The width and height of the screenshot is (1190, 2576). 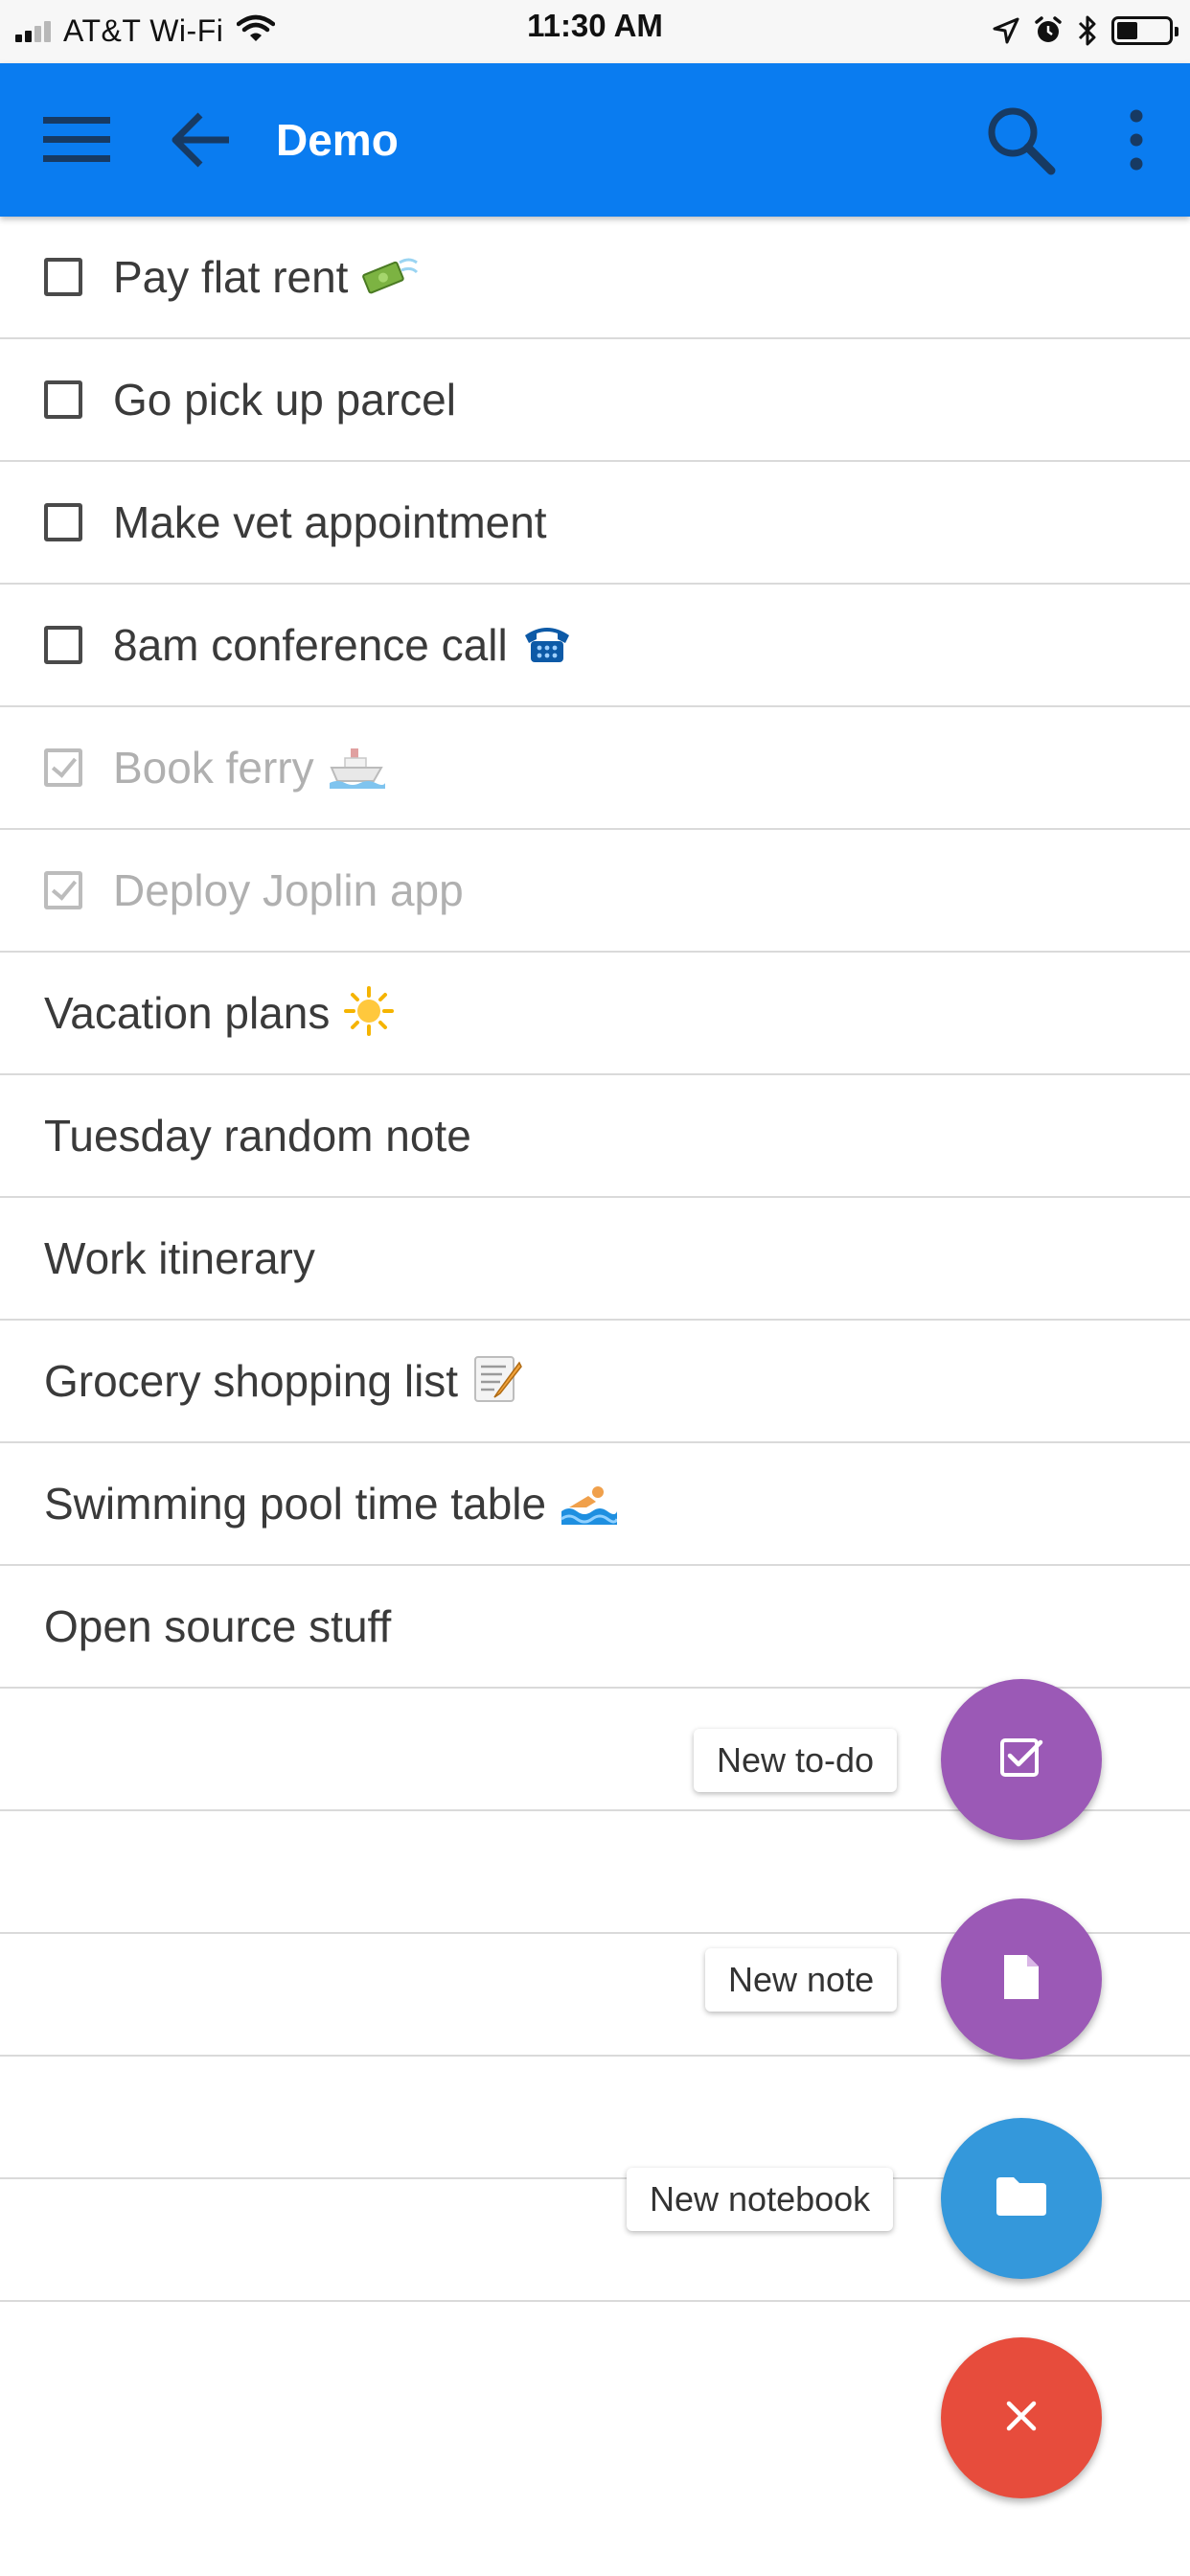 What do you see at coordinates (330, 522) in the screenshot?
I see `note-title: Make vet appointment` at bounding box center [330, 522].